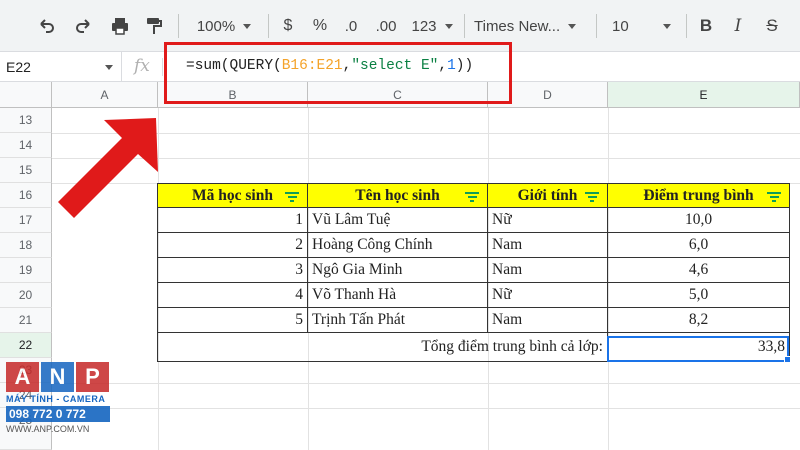 The width and height of the screenshot is (800, 450). What do you see at coordinates (704, 95) in the screenshot?
I see `column-header-e: E` at bounding box center [704, 95].